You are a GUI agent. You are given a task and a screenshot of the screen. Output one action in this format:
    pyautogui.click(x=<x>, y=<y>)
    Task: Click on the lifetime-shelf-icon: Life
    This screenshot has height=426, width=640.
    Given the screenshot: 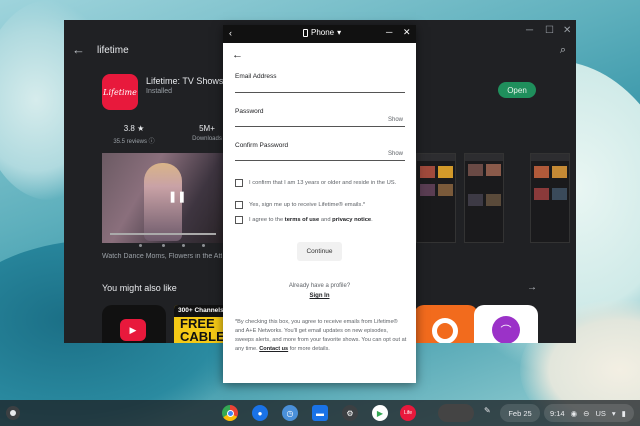 What is the action you would take?
    pyautogui.click(x=408, y=413)
    